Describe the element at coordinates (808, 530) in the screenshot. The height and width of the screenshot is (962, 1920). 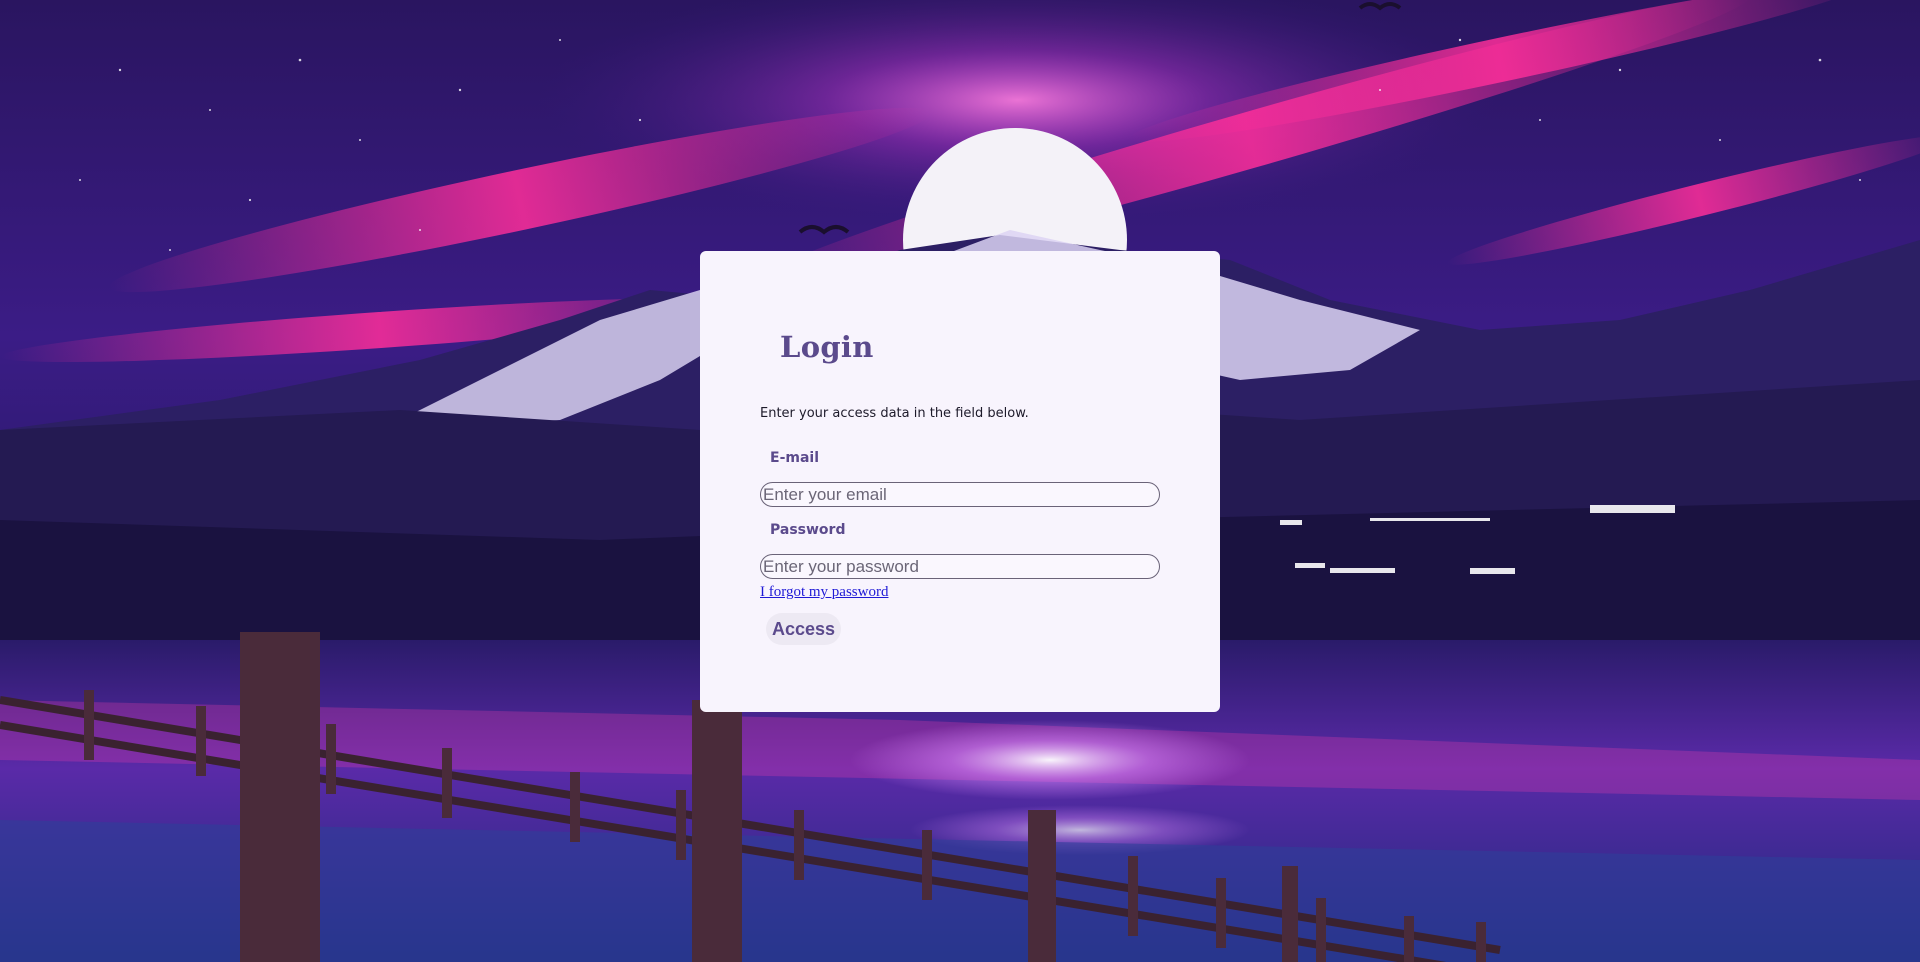
I see `password-label: Password` at that location.